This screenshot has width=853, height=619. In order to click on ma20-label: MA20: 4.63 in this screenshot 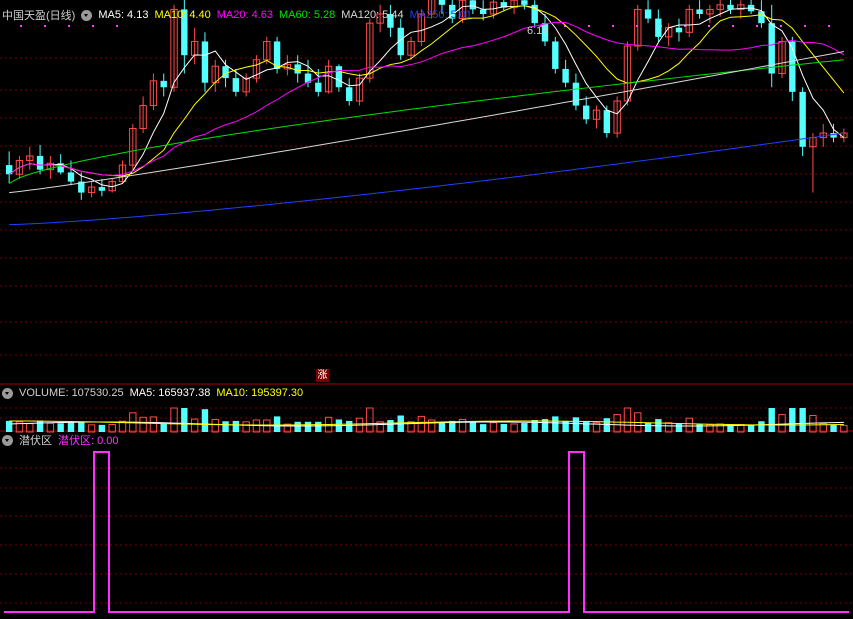, I will do `click(244, 15)`.